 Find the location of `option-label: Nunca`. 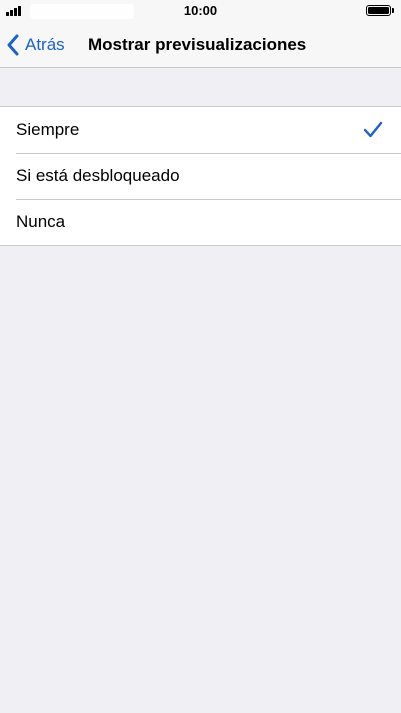

option-label: Nunca is located at coordinates (41, 221).